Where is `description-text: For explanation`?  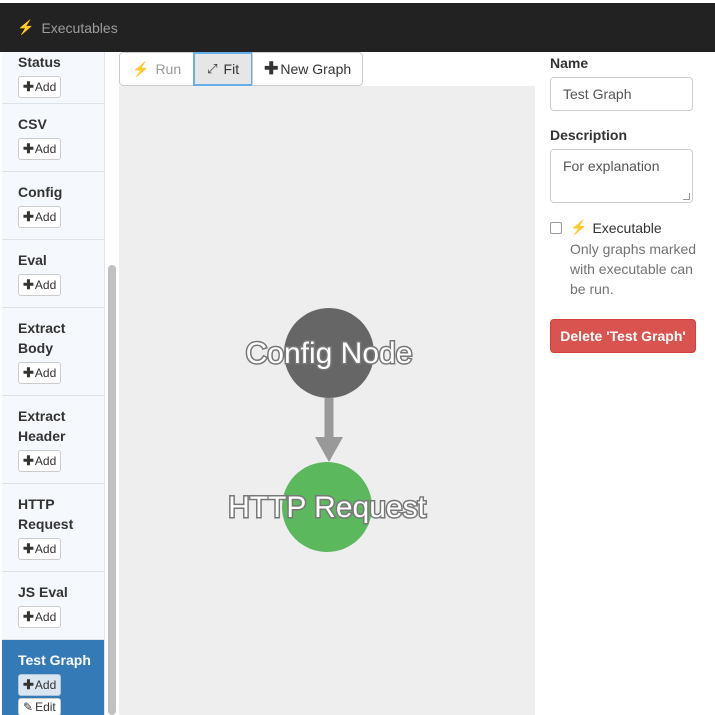 description-text: For explanation is located at coordinates (611, 166).